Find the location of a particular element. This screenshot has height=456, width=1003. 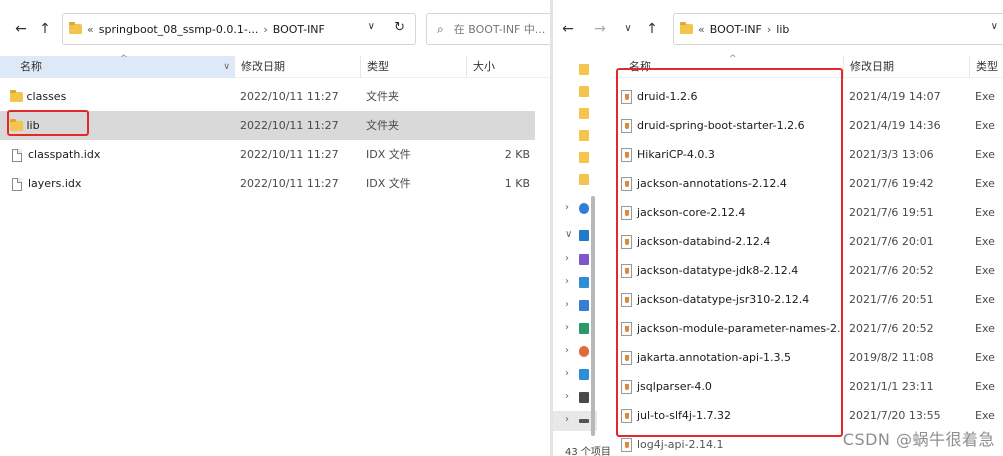

file-name-cell: classpath.idx is located at coordinates (122, 154).